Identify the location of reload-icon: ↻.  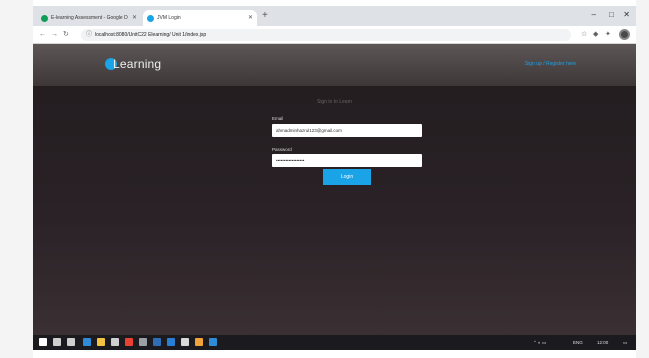
(66, 35).